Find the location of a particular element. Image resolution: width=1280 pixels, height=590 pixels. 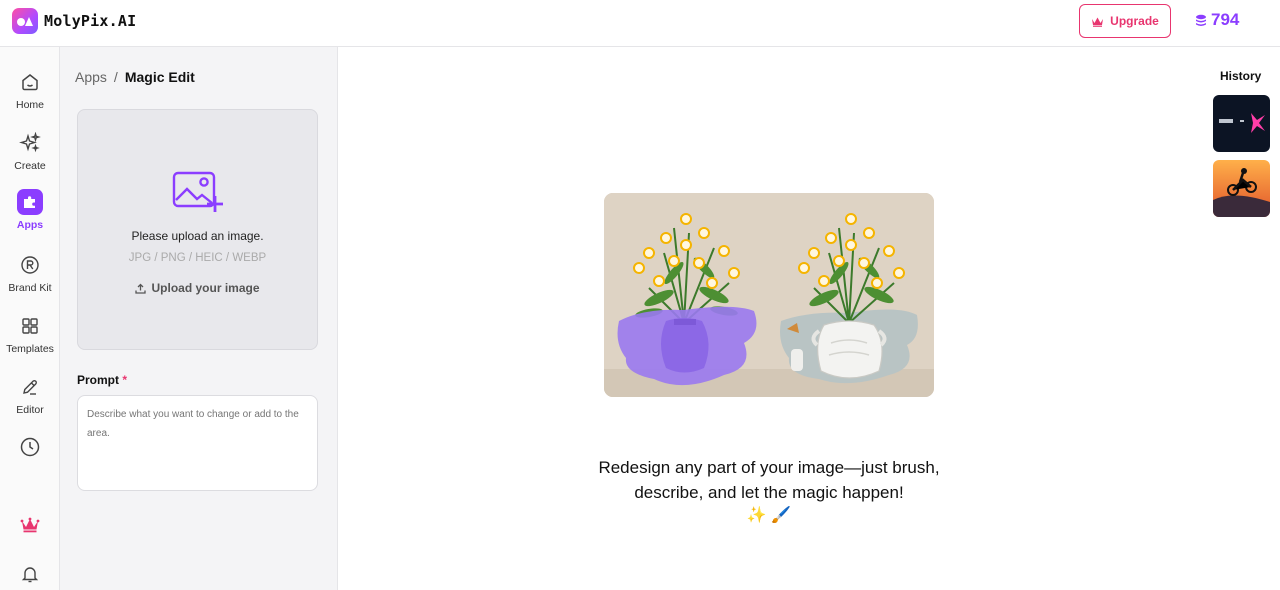

example-preview is located at coordinates (769, 295).